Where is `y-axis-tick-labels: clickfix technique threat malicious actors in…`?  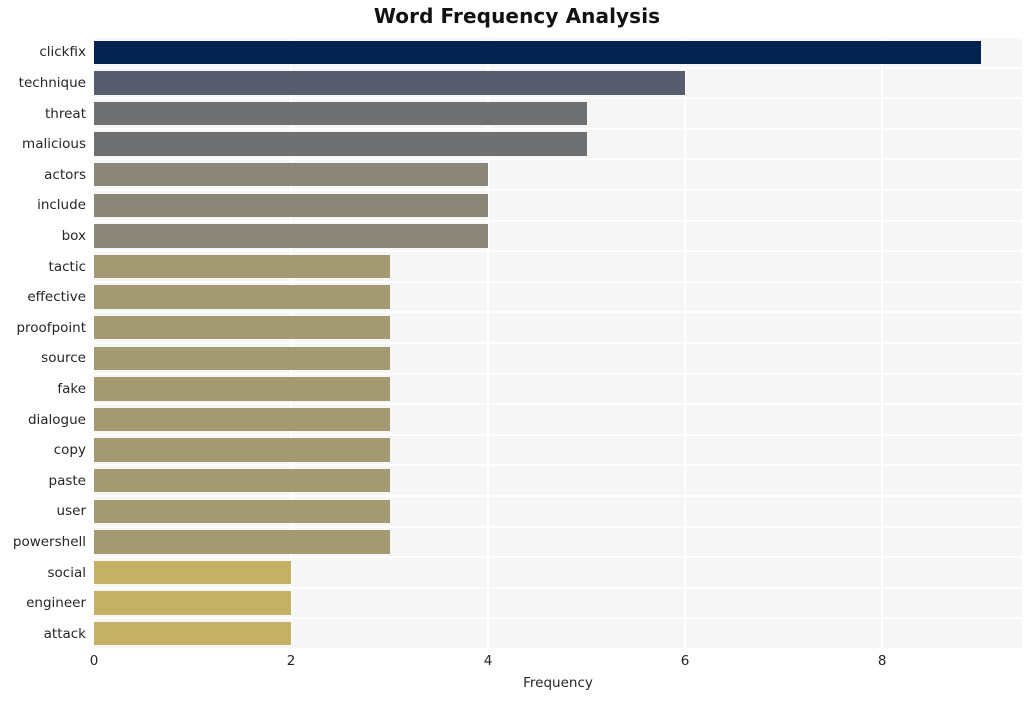 y-axis-tick-labels: clickfix technique threat malicious actors in… is located at coordinates (43, 343).